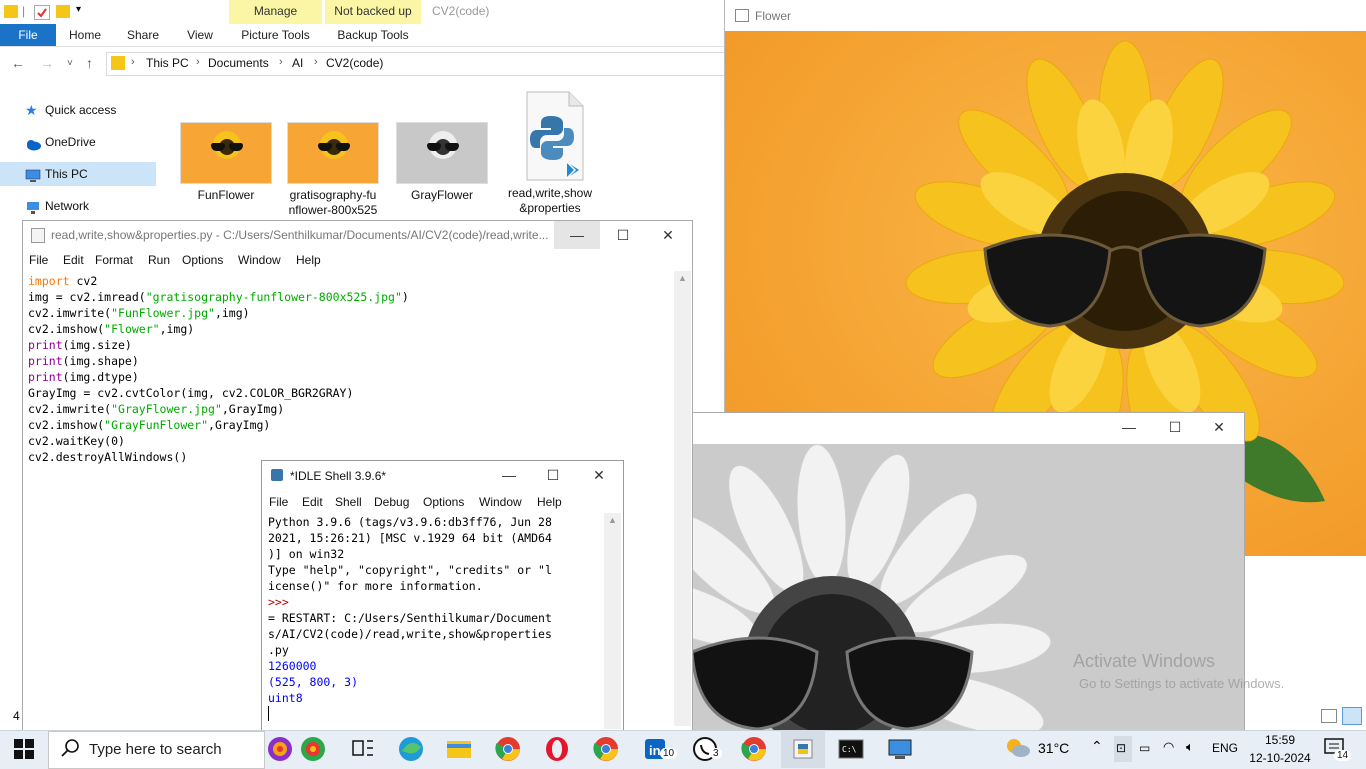 This screenshot has width=1366, height=769. I want to click on address-bar: › This PC › Documents › AI › CV2(code), so click(415, 64).